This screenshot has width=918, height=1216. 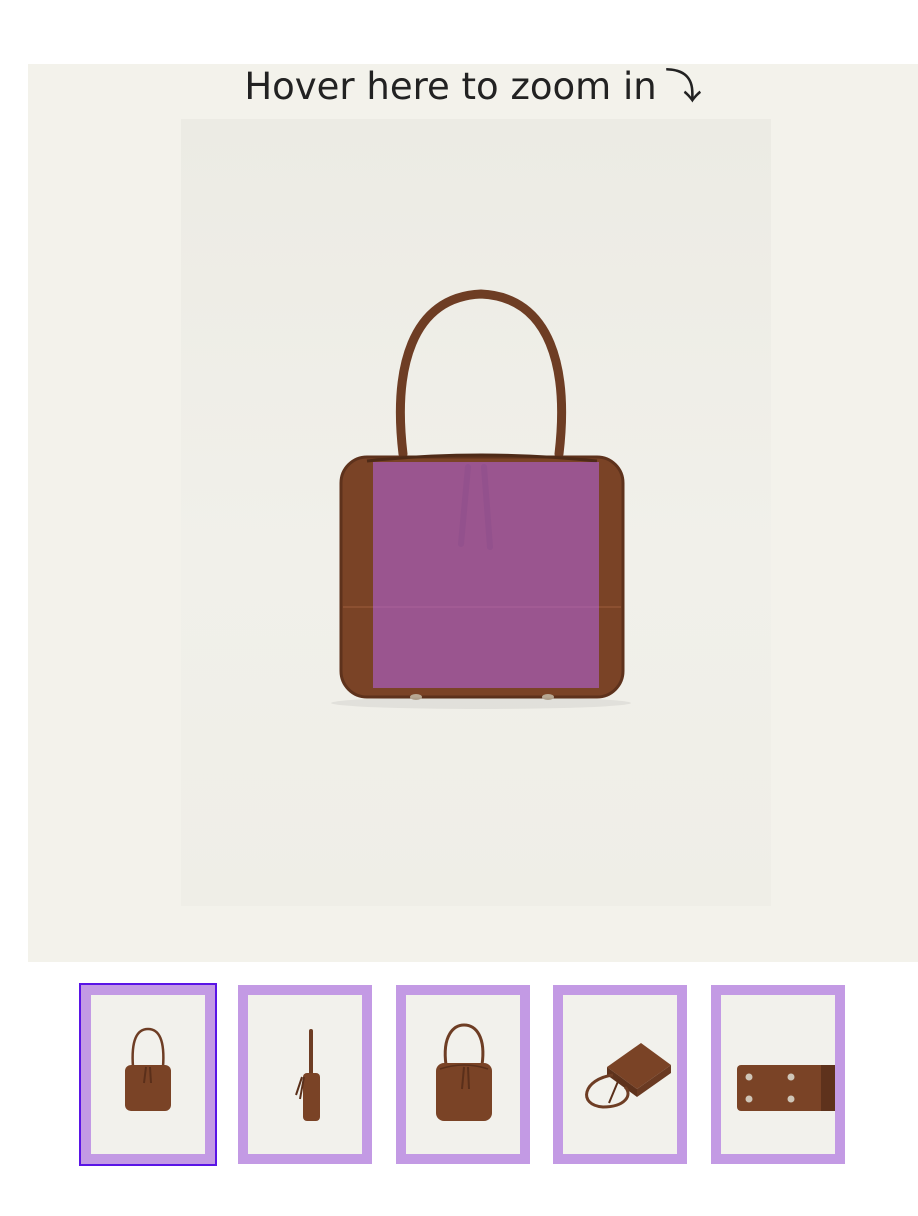 I want to click on handbag-angle-thumbnail-image, so click(x=464, y=1072).